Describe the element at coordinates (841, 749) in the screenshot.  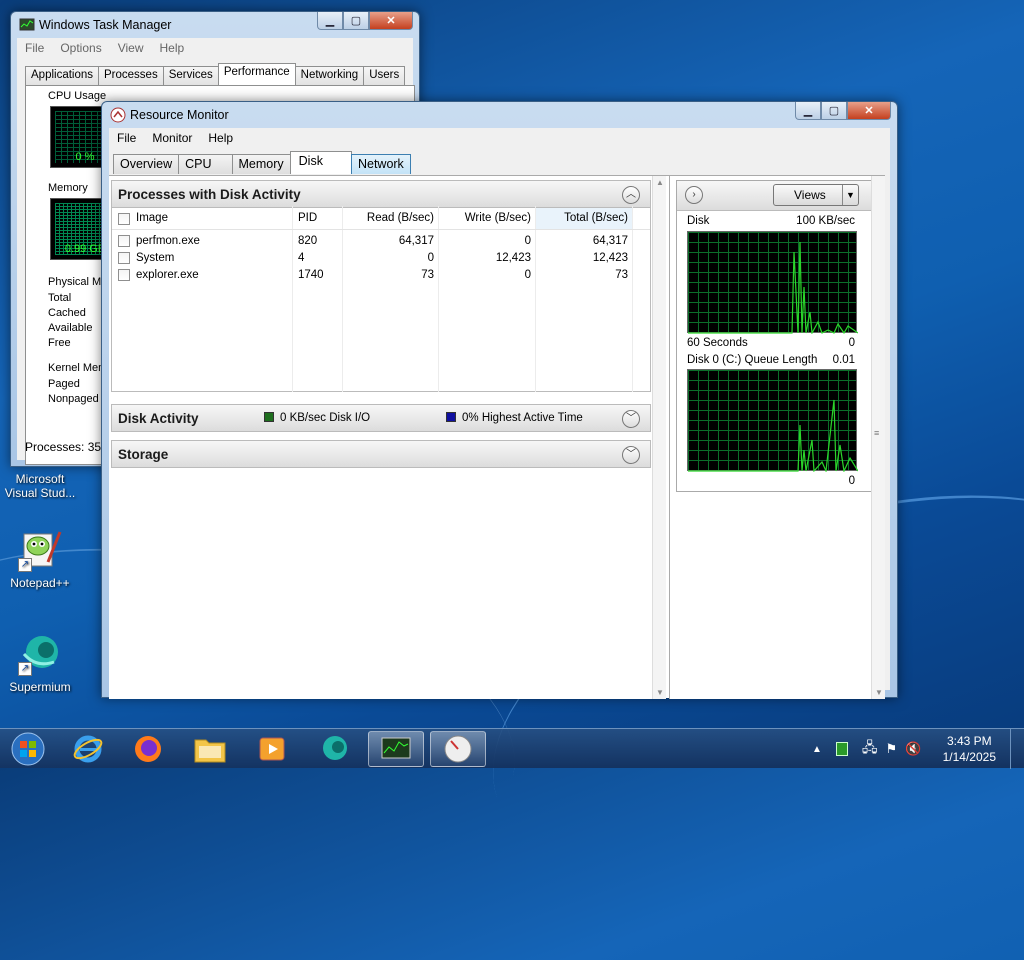
I see `green-tray-icon` at that location.